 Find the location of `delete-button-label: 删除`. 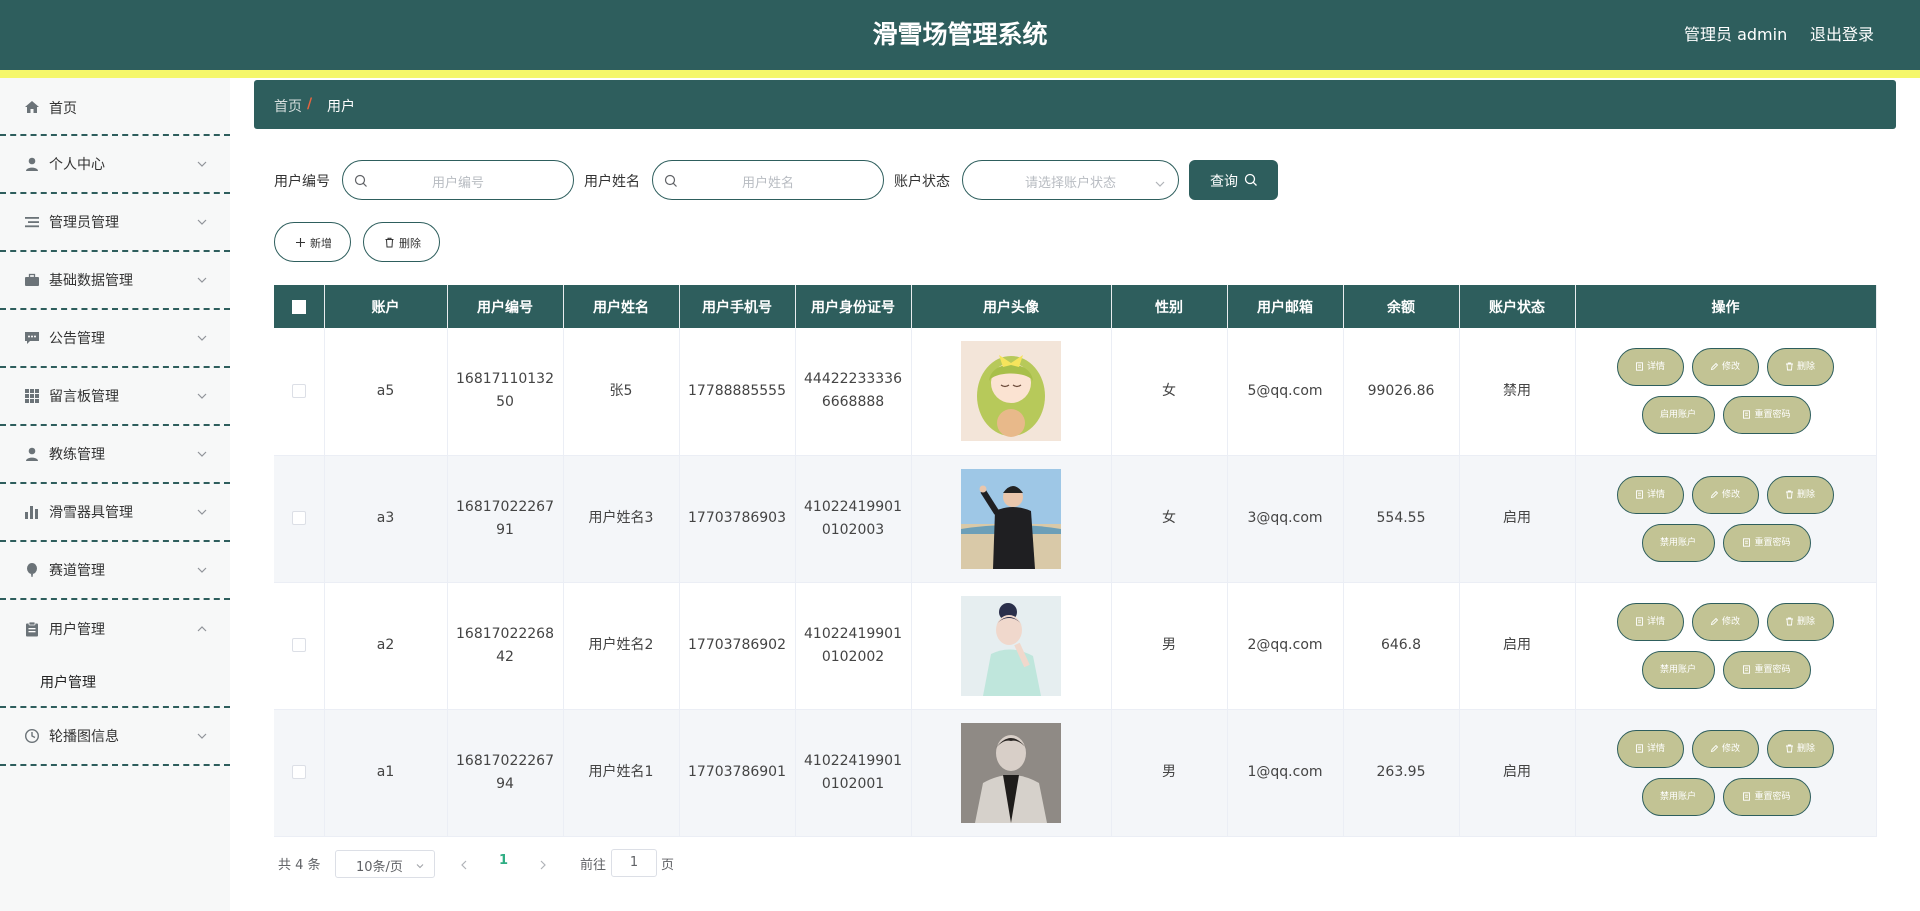

delete-button-label: 删除 is located at coordinates (410, 243).